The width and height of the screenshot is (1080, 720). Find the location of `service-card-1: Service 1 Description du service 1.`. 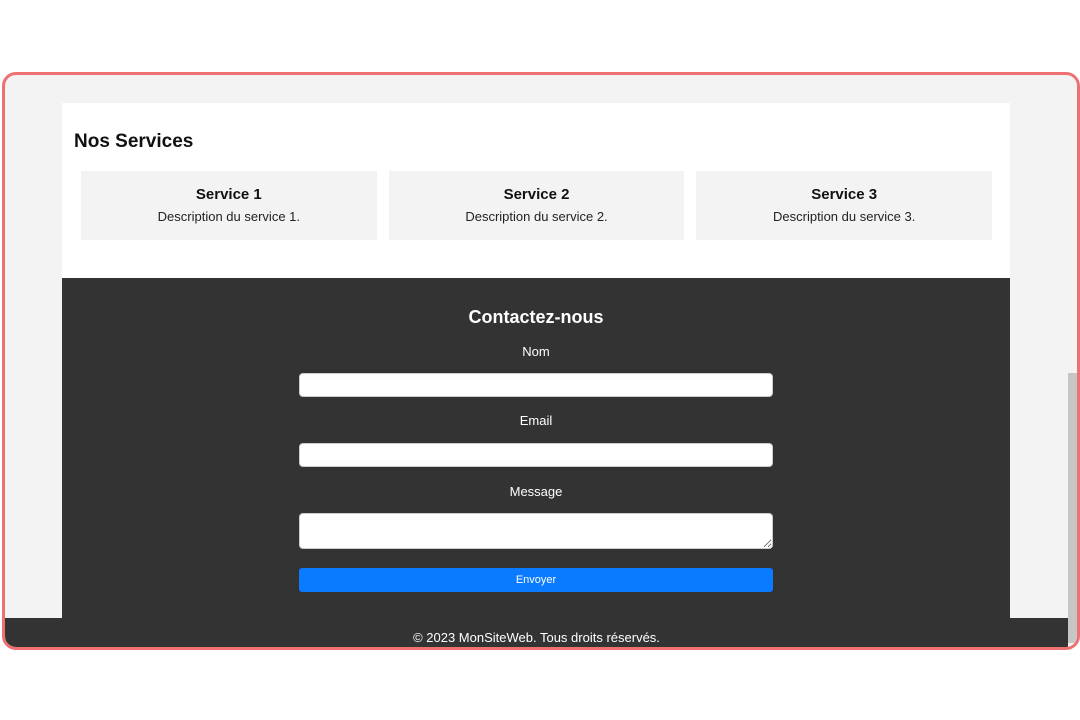

service-card-1: Service 1 Description du service 1. is located at coordinates (229, 205).